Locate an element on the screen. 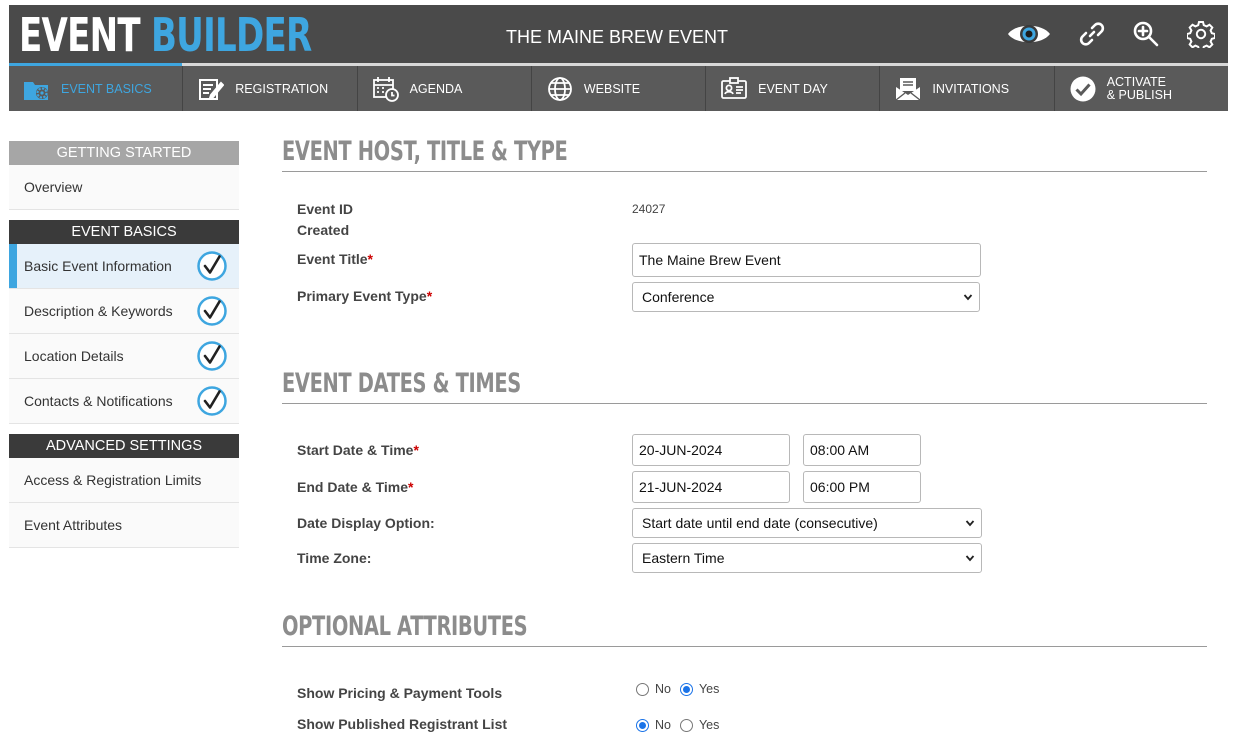  gear-icon is located at coordinates (1201, 34).